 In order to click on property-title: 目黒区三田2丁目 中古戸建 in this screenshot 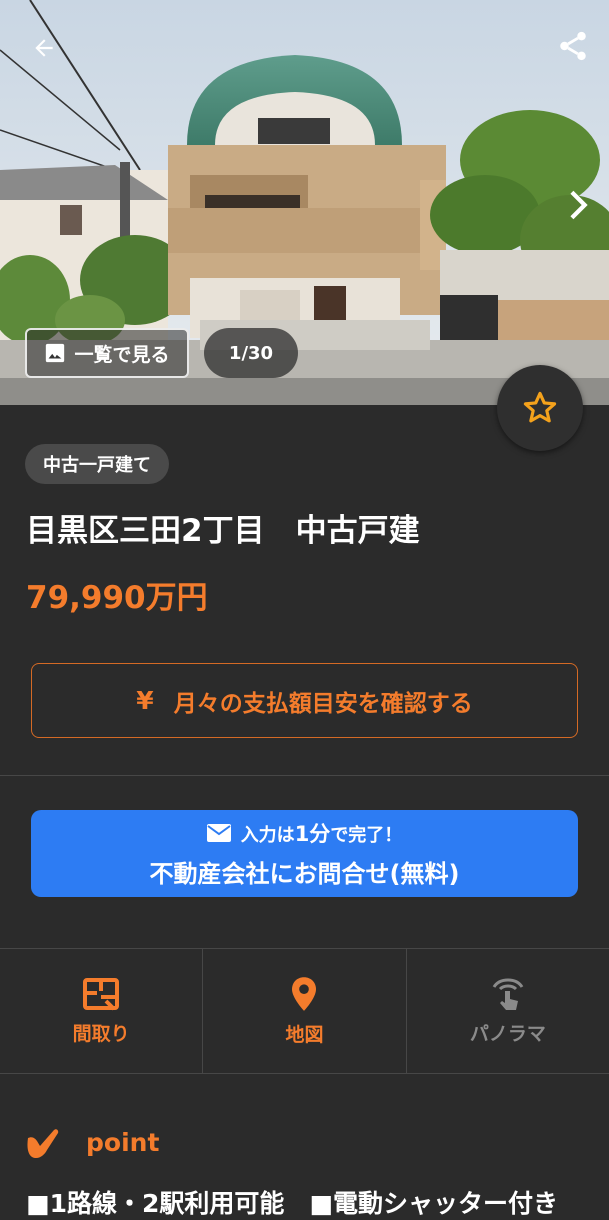, I will do `click(223, 531)`.